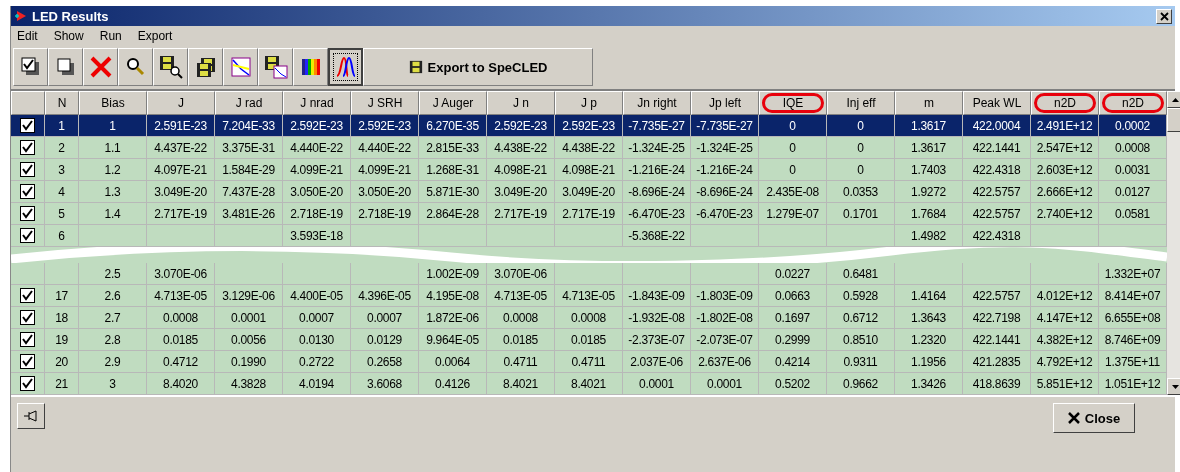  I want to click on export-button: Export to SpeCLED, so click(478, 67).